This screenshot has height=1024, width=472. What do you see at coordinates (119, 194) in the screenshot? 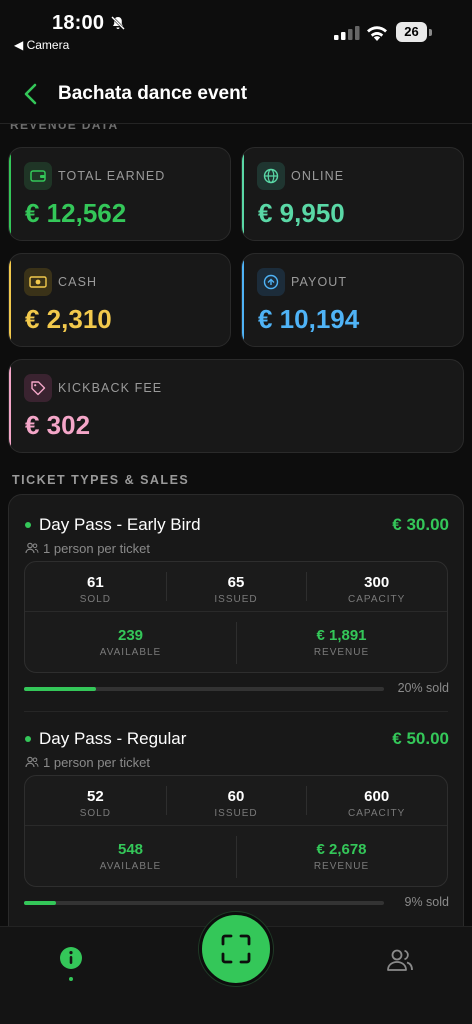
I see `total-earned-card: TOTAL EARNED € 12,562` at bounding box center [119, 194].